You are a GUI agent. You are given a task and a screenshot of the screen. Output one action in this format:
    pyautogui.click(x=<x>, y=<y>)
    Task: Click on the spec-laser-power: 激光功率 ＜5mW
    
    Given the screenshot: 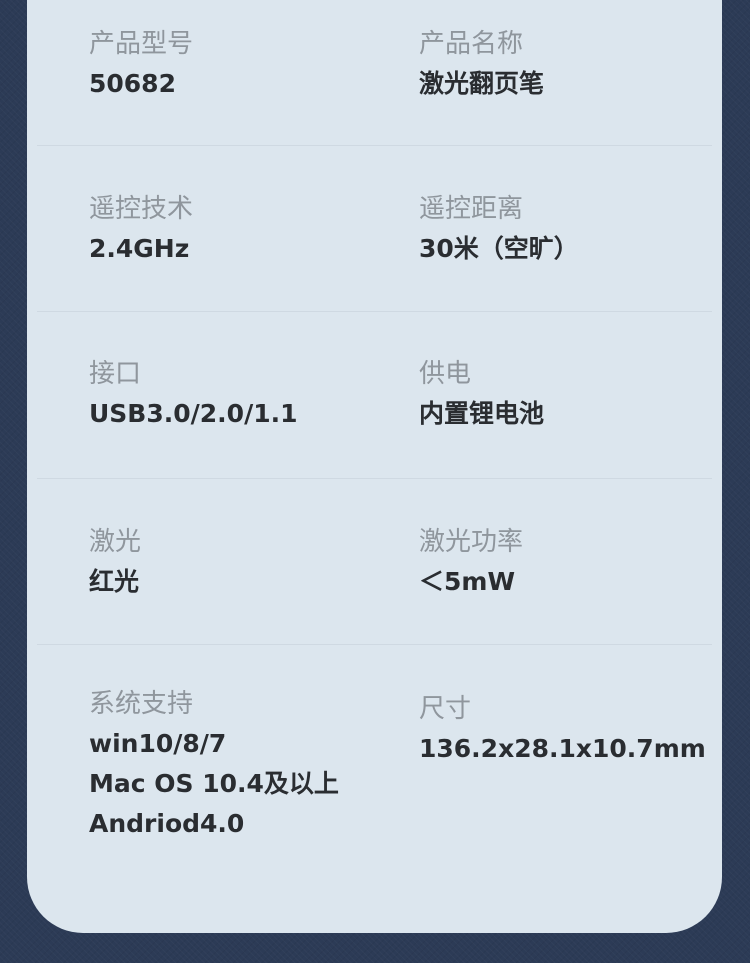 What is the action you would take?
    pyautogui.click(x=471, y=562)
    